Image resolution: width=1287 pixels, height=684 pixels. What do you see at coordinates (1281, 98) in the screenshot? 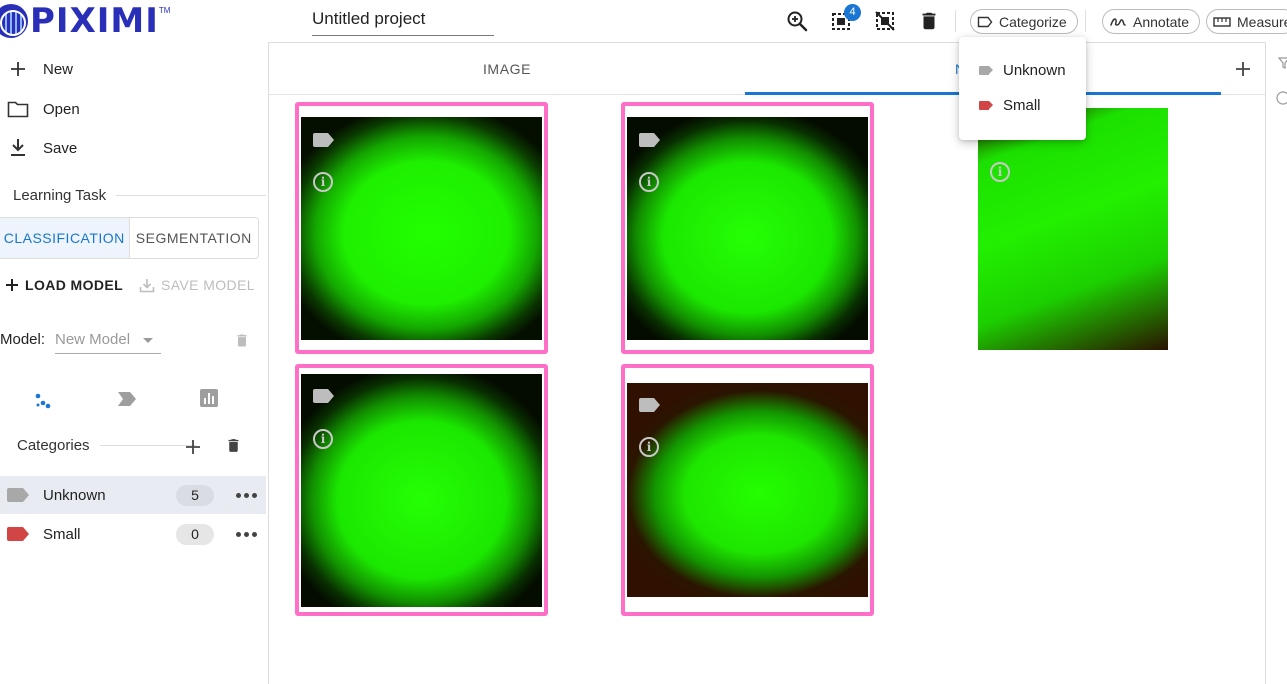
I see `info-icon` at bounding box center [1281, 98].